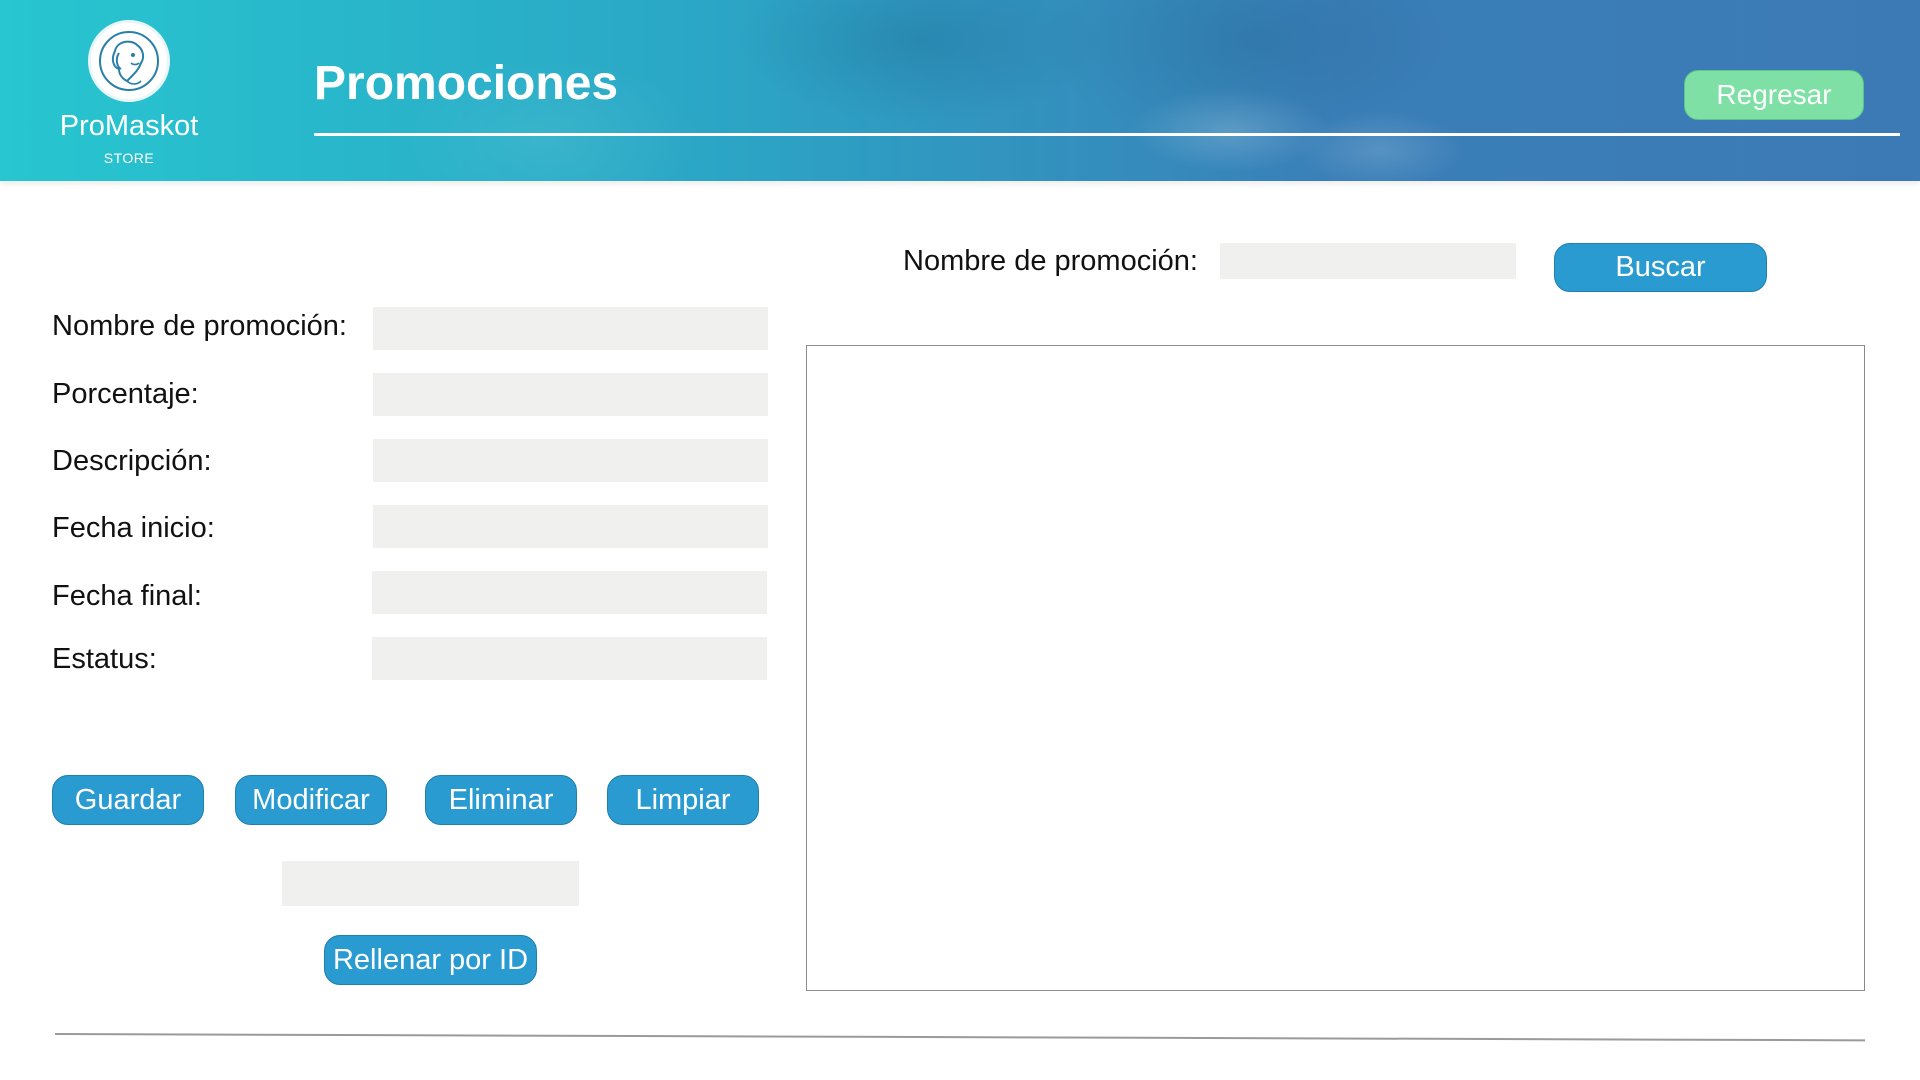 The width and height of the screenshot is (1920, 1080). Describe the element at coordinates (127, 596) in the screenshot. I see `end-date-label: Fecha final:` at that location.